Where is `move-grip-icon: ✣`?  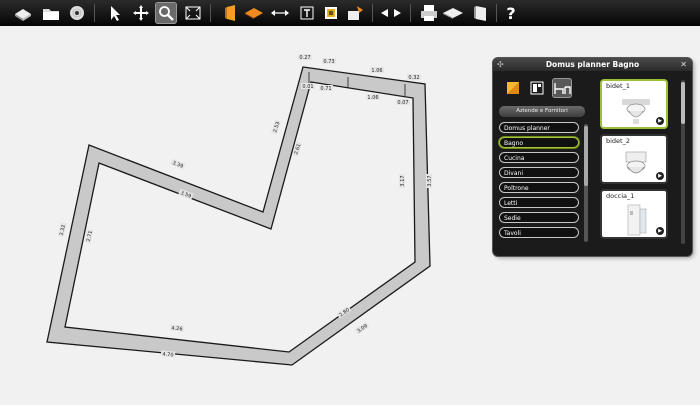
move-grip-icon: ✣ is located at coordinates (500, 64).